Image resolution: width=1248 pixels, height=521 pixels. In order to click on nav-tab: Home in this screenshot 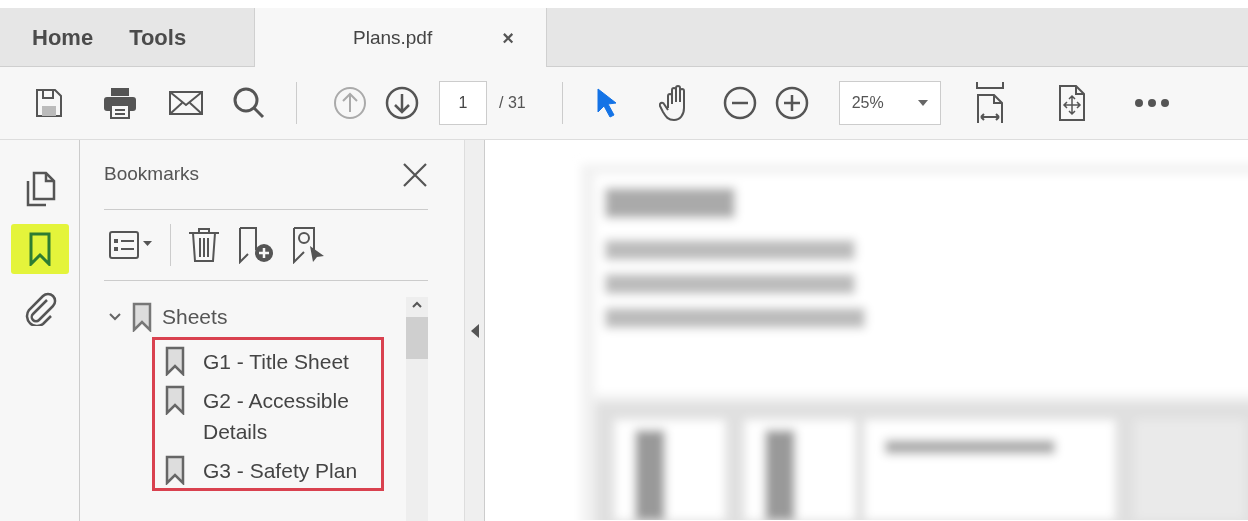, I will do `click(63, 37)`.